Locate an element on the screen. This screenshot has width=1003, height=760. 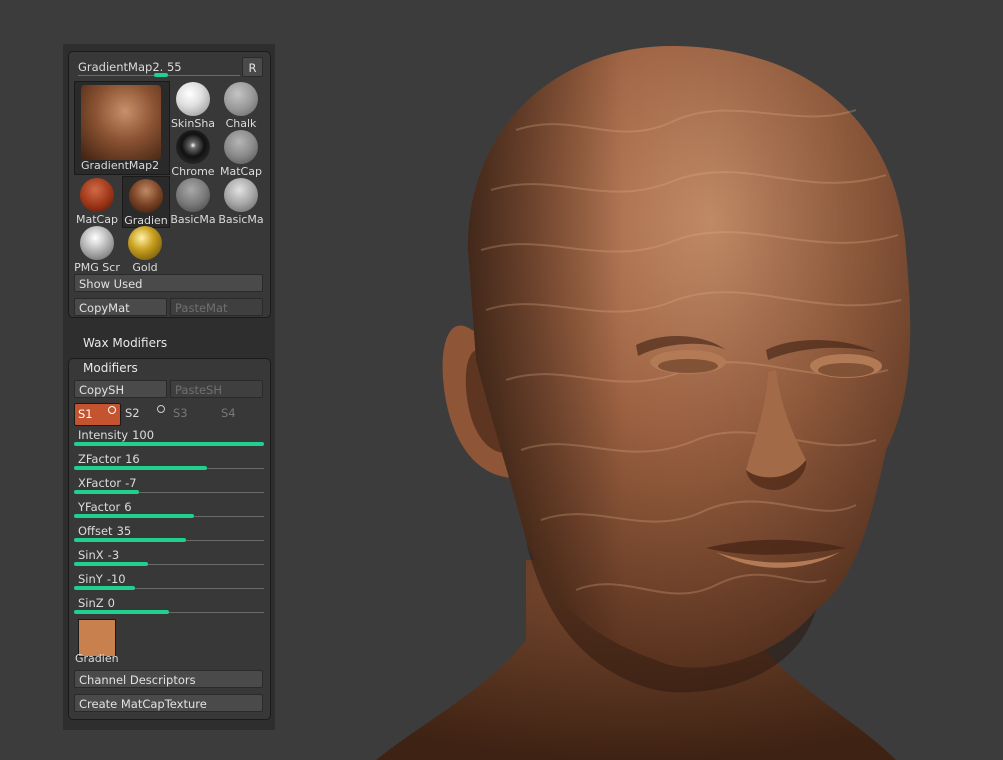
channel-descriptors-button: Channel Descriptors is located at coordinates (168, 679).